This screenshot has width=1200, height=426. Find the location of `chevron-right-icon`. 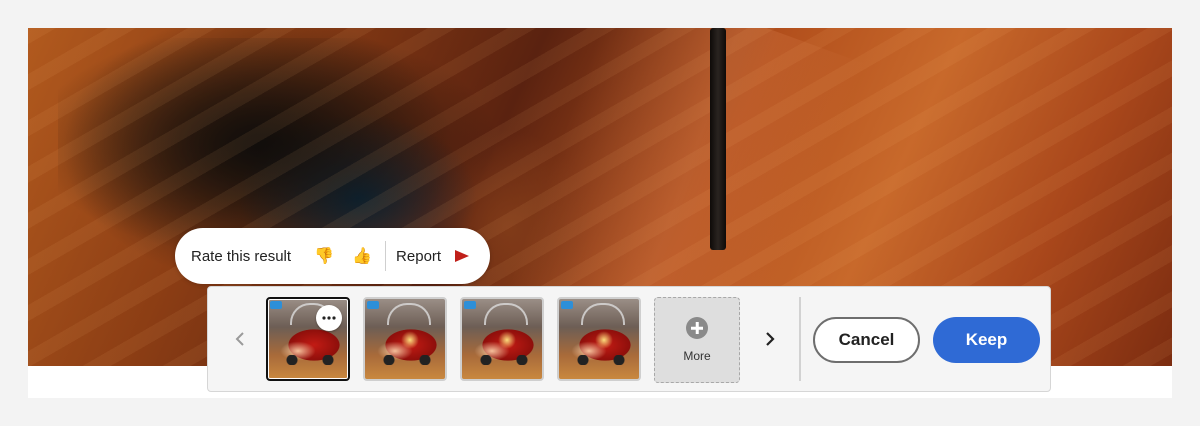

chevron-right-icon is located at coordinates (770, 339).